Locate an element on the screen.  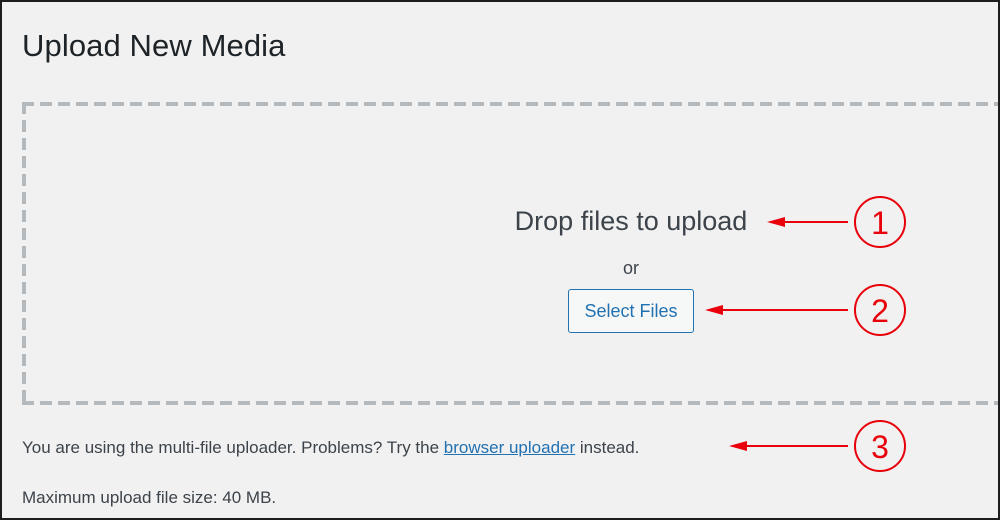
info-suffix: instead. is located at coordinates (607, 447).